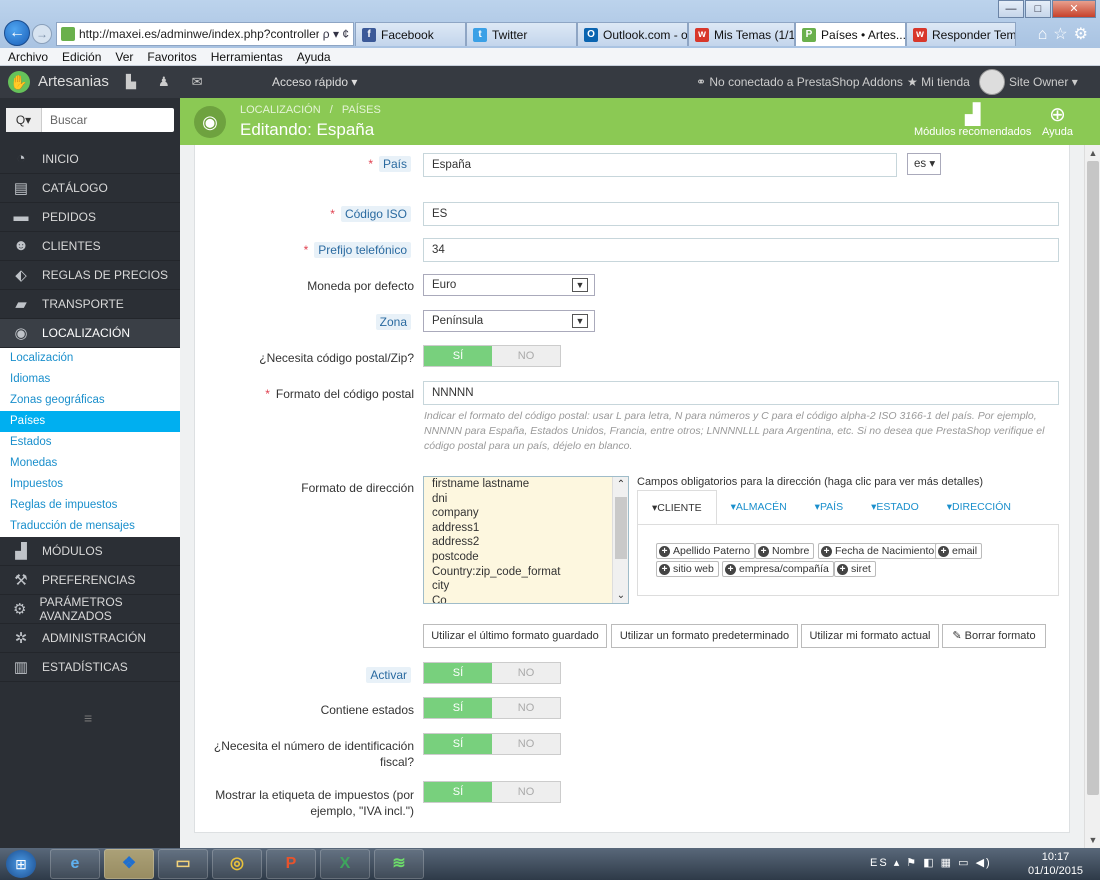  What do you see at coordinates (183, 864) in the screenshot?
I see `file-explorer-icon: ▭` at bounding box center [183, 864].